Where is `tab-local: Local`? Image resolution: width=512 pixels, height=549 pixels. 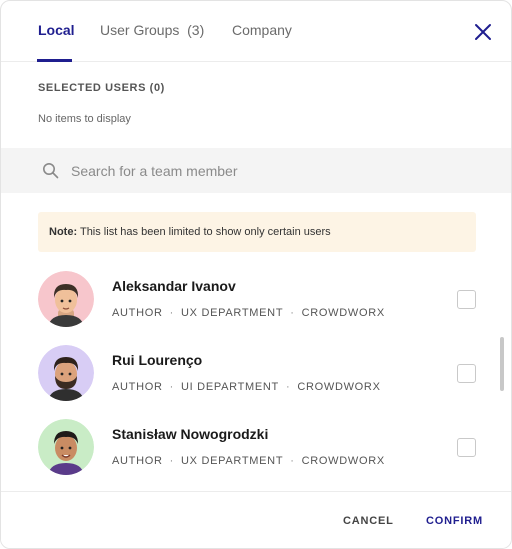 tab-local: Local is located at coordinates (56, 30).